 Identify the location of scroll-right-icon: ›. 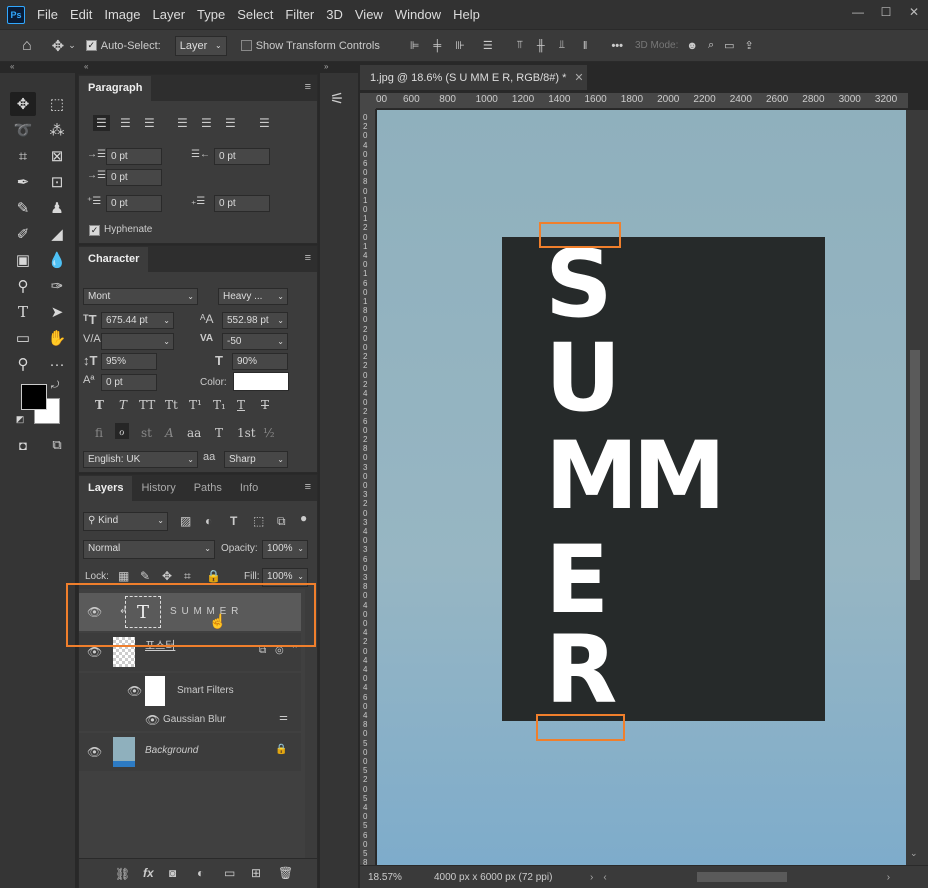
(888, 877).